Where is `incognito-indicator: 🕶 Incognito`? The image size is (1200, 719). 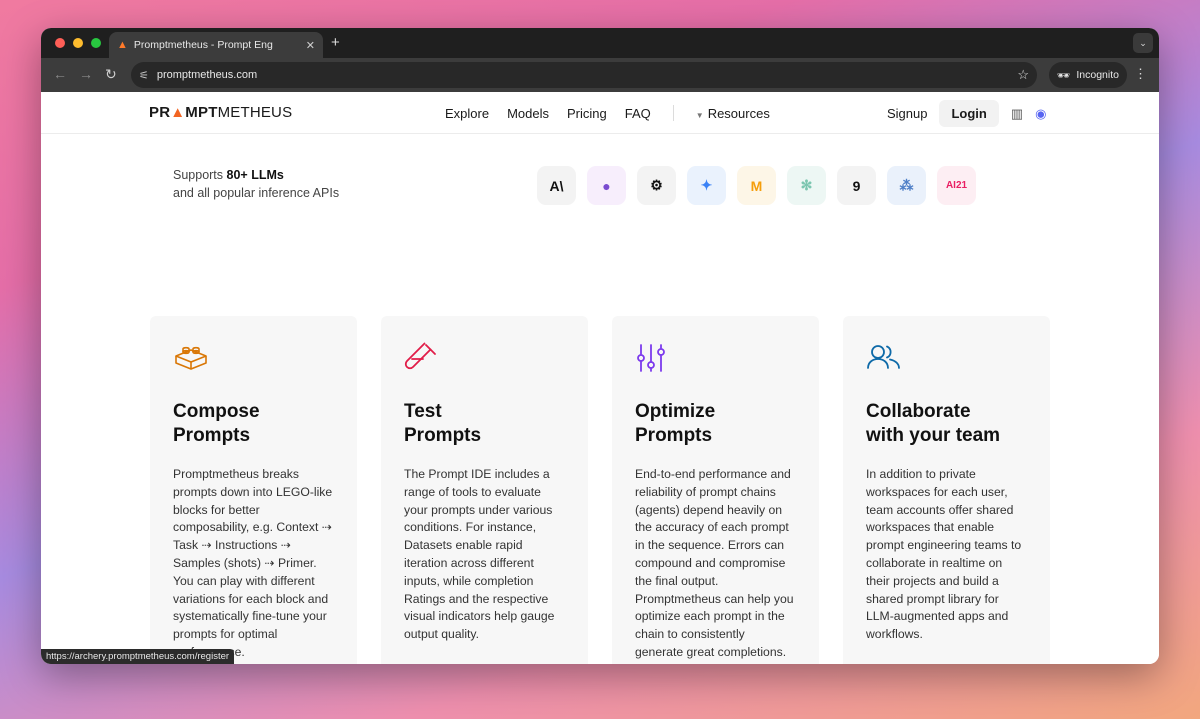
incognito-indicator: 🕶 Incognito is located at coordinates (1088, 75).